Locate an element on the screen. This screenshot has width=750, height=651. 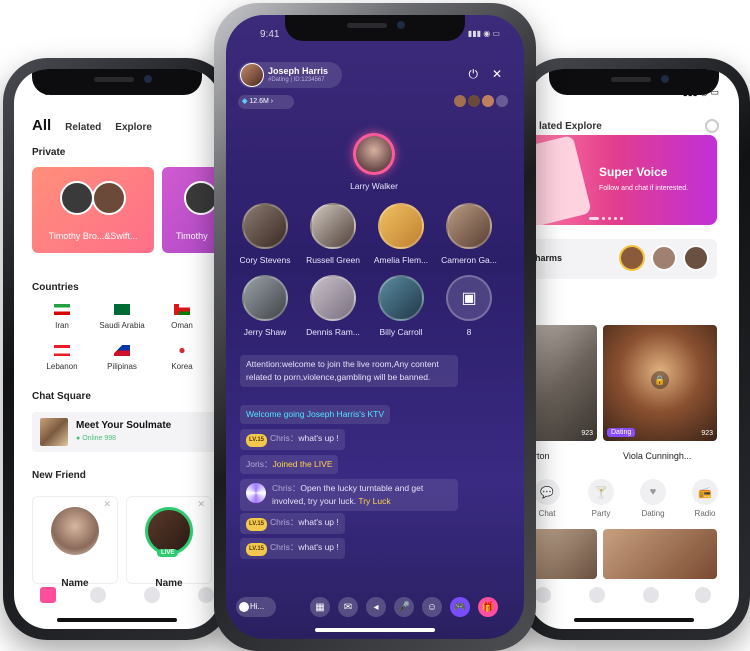
mail-icon: ✉ is located at coordinates (348, 607).